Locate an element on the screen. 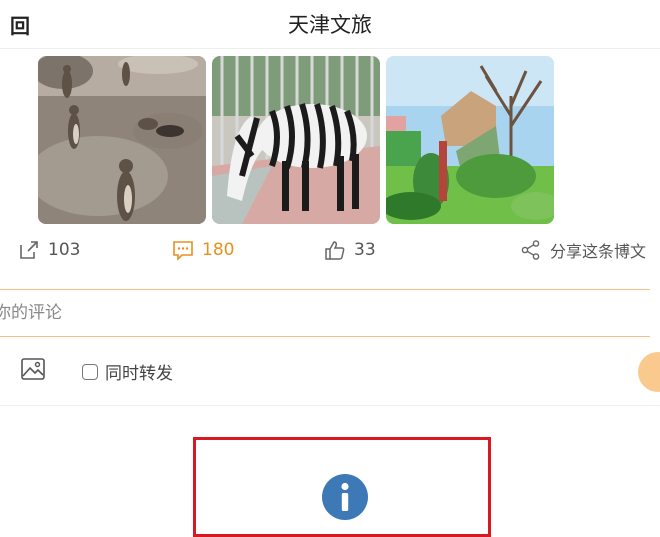 The height and width of the screenshot is (537, 660). comment-icon is located at coordinates (183, 251).